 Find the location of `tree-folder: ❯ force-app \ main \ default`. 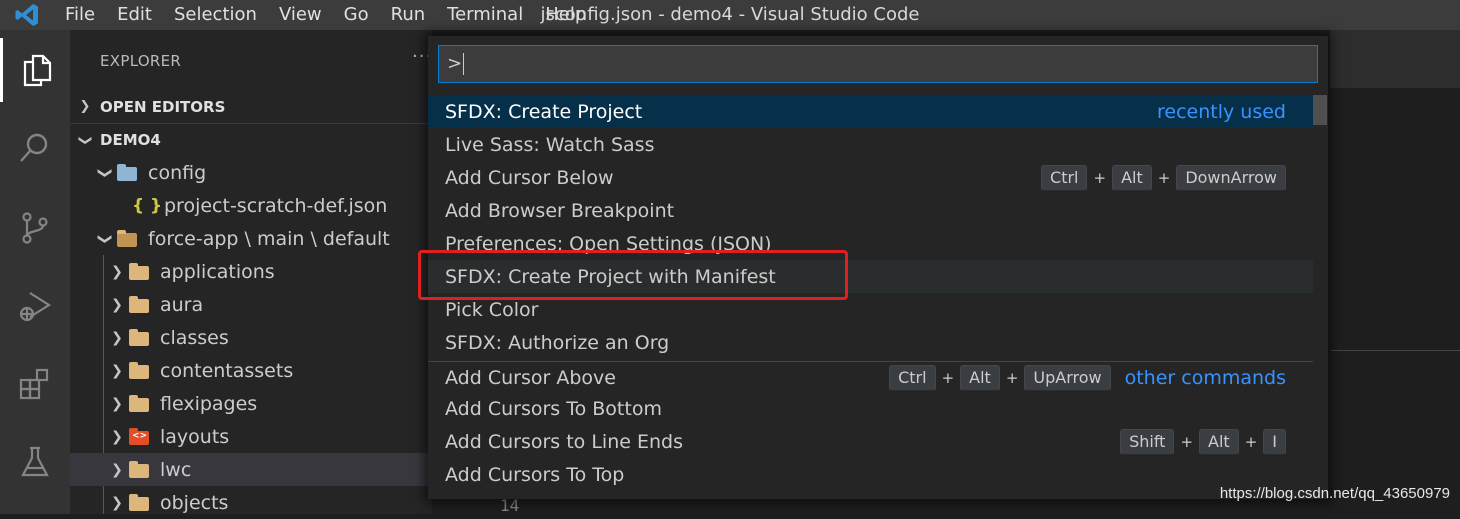

tree-folder: ❯ force-app \ main \ default is located at coordinates (263, 238).